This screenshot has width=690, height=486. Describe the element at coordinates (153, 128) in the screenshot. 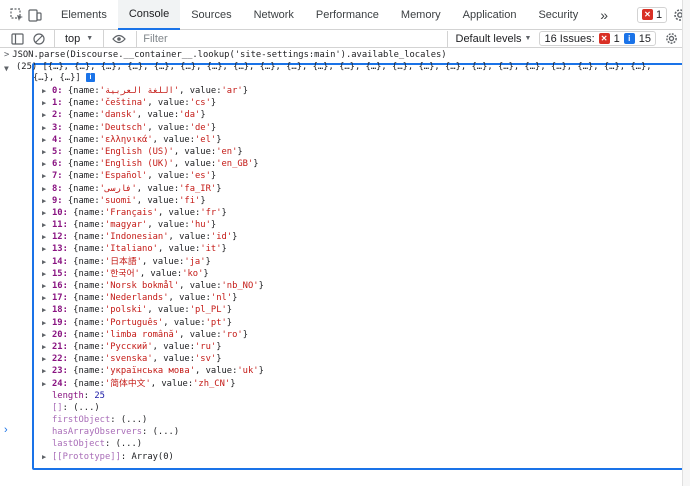

I see `array-item-row: ▶ 3: {name: 'Deutsch', value: 'de'}` at that location.